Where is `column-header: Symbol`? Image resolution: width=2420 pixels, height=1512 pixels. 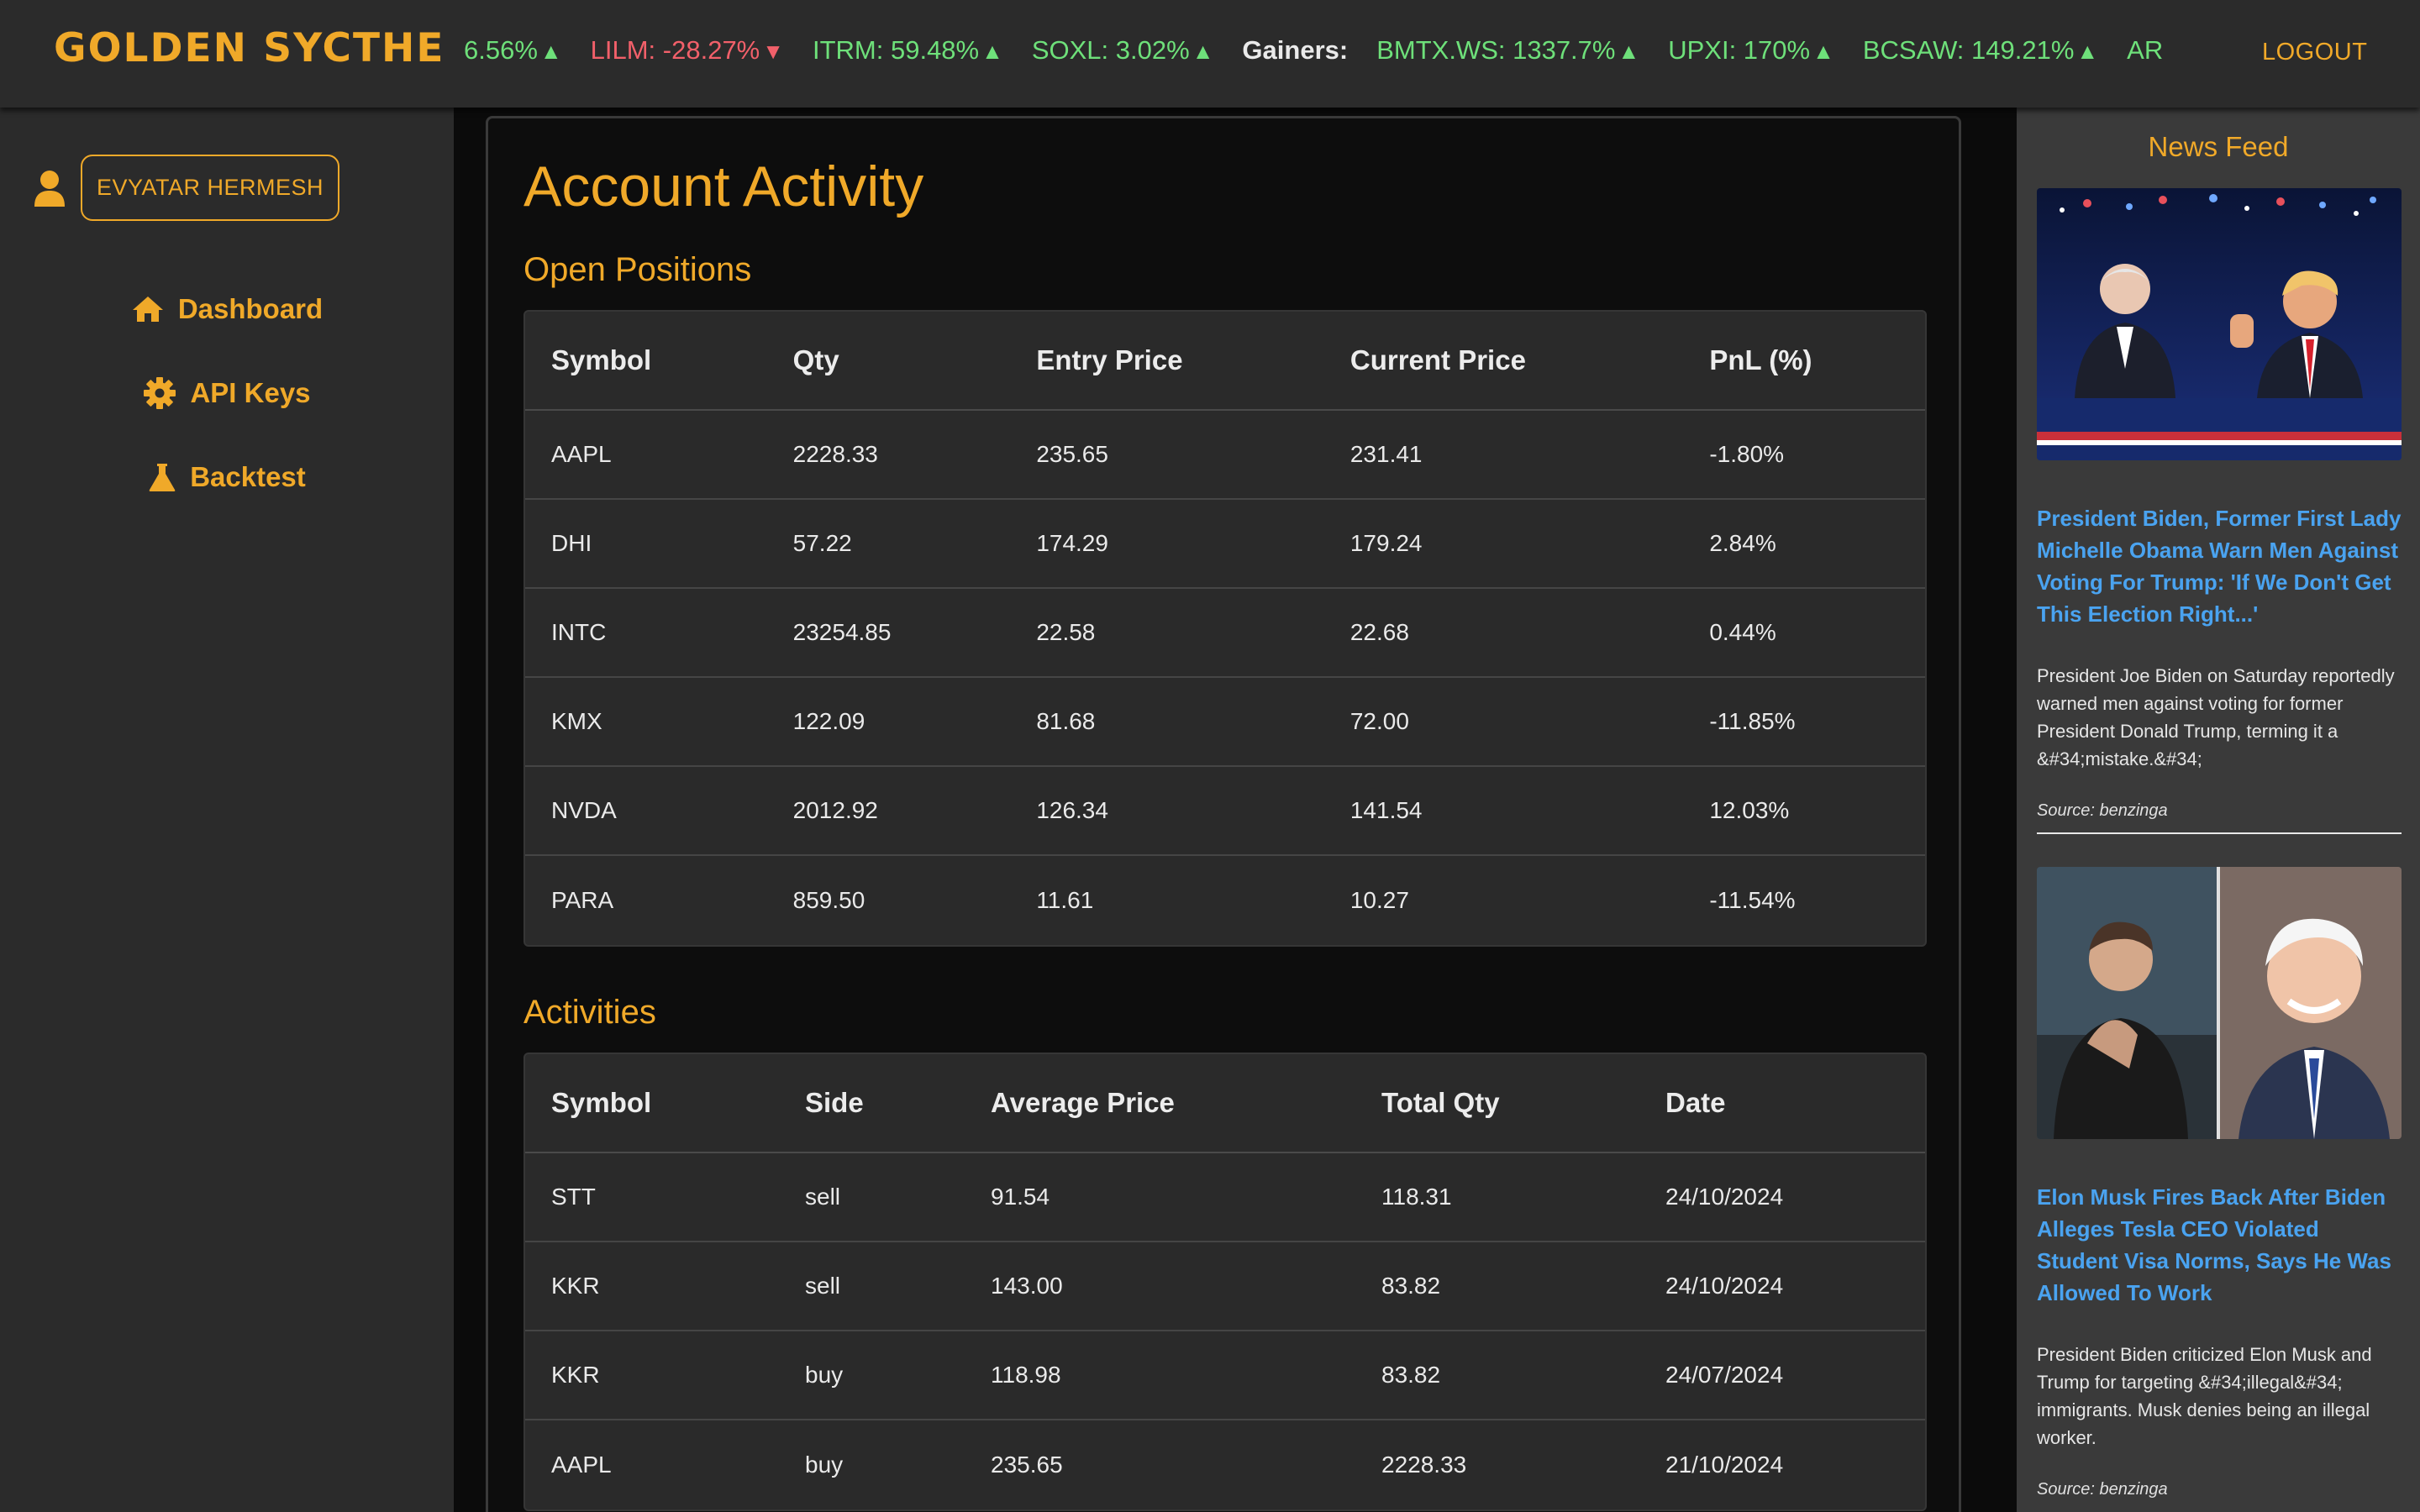 column-header: Symbol is located at coordinates (601, 359).